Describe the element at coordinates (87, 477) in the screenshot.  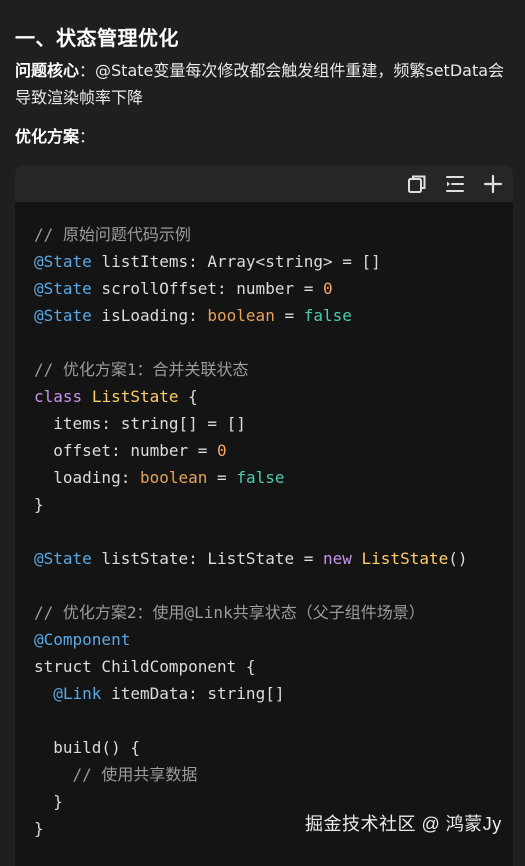
I see `code-token: loading:` at that location.